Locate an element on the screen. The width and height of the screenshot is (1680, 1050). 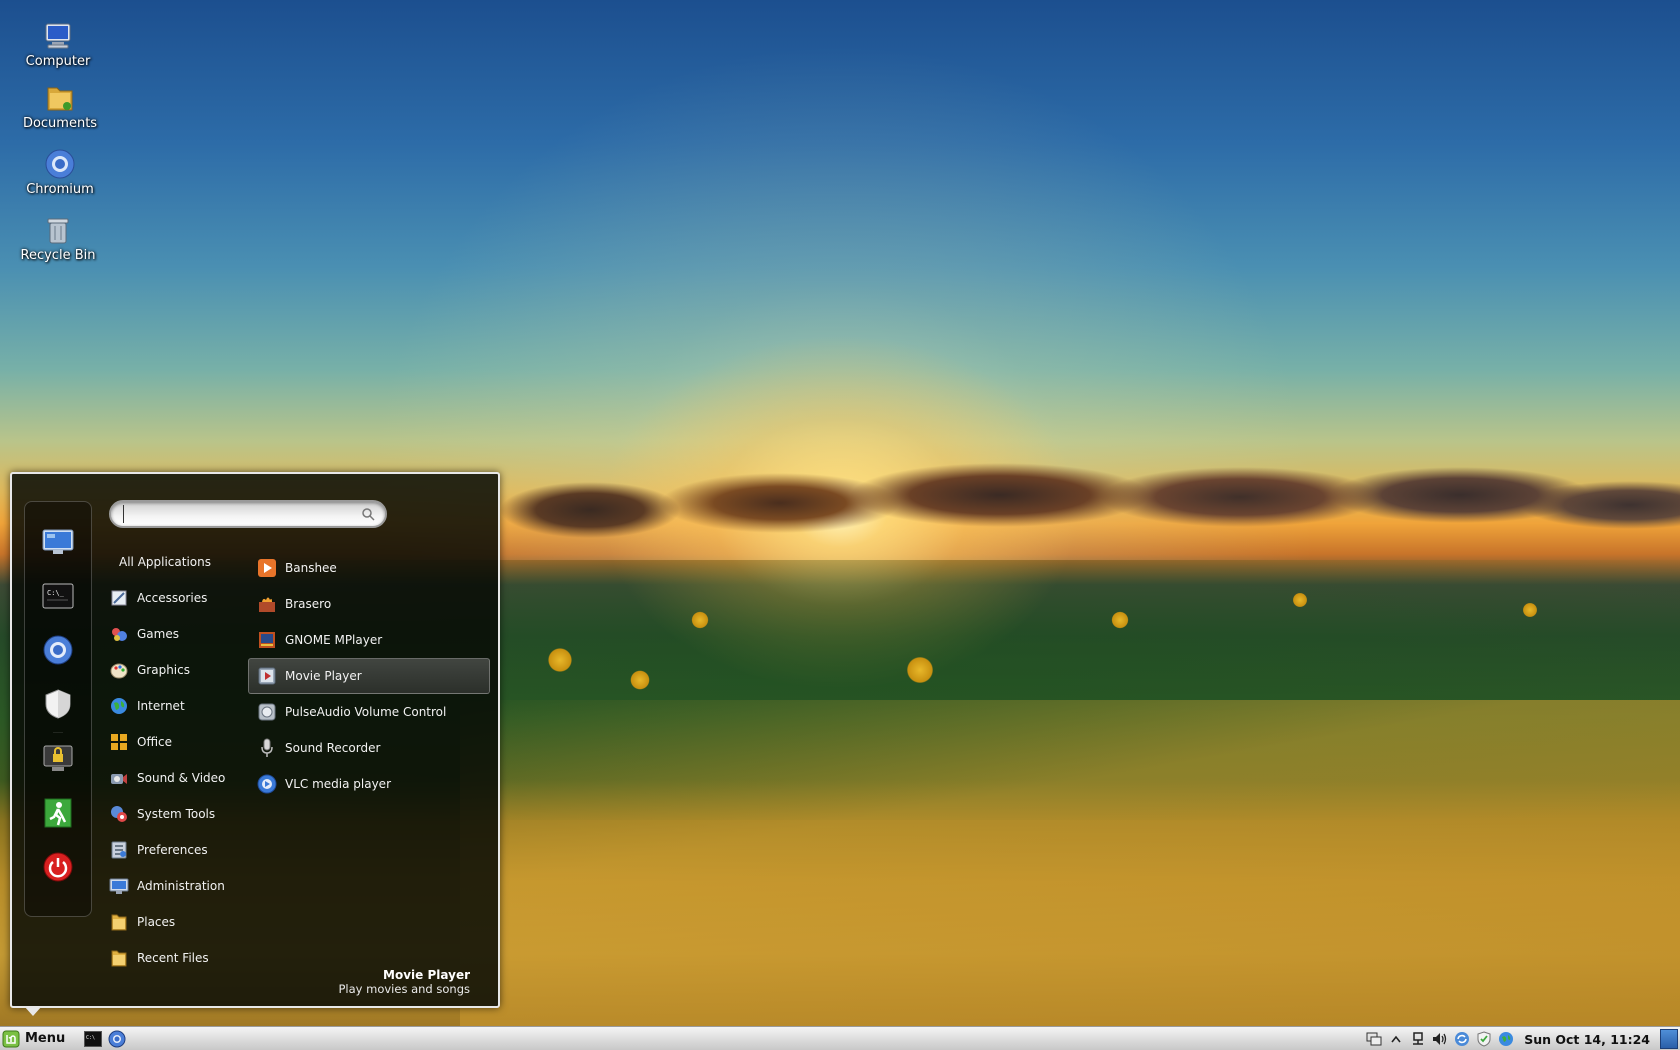
sync-icon is located at coordinates (1462, 1039).